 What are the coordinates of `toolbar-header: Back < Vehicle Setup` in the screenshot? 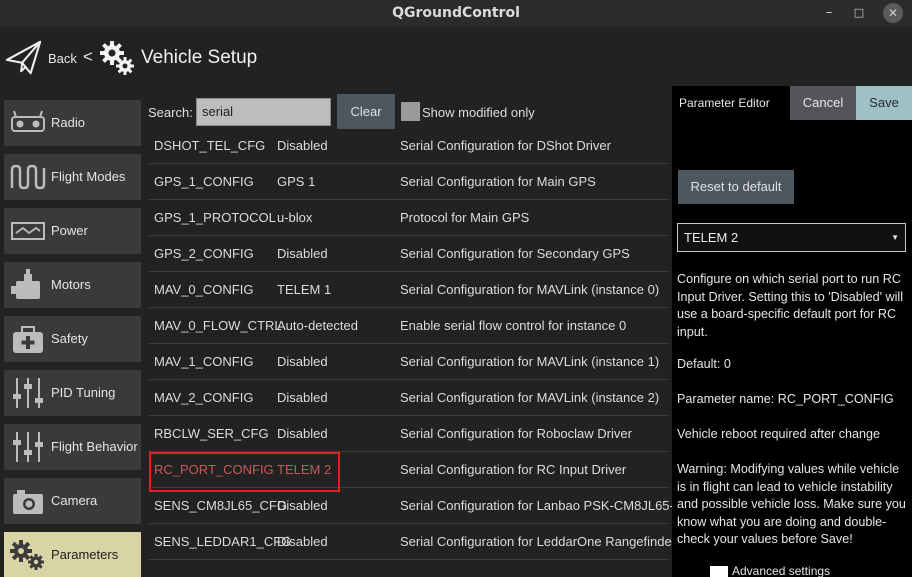 It's located at (456, 58).